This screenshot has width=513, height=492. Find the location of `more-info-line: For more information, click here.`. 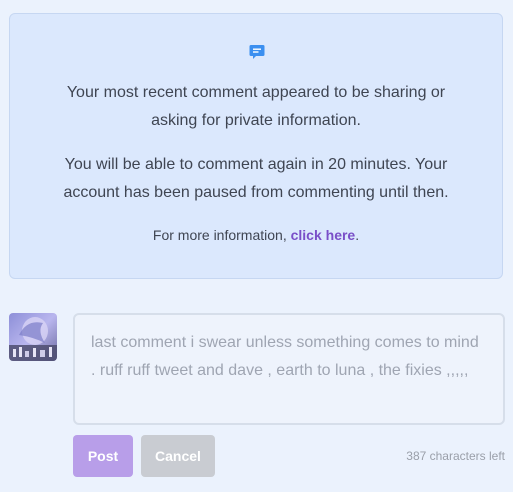

more-info-line: For more information, click here. is located at coordinates (256, 235).